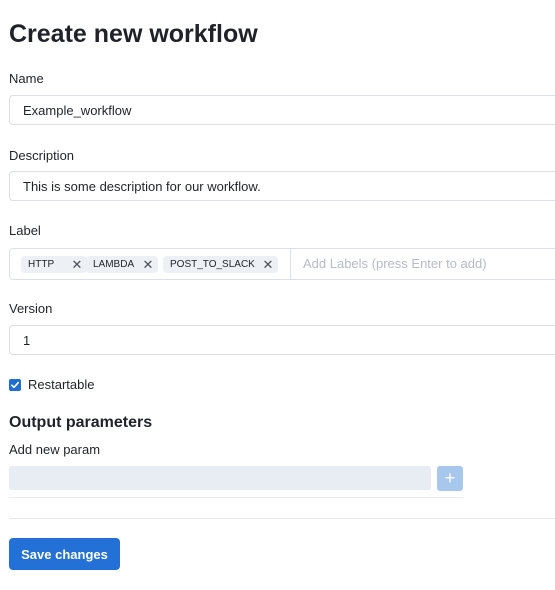 The height and width of the screenshot is (590, 555). I want to click on label-tag-post-to-slack: POST_TO_SLACK ✕, so click(220, 264).